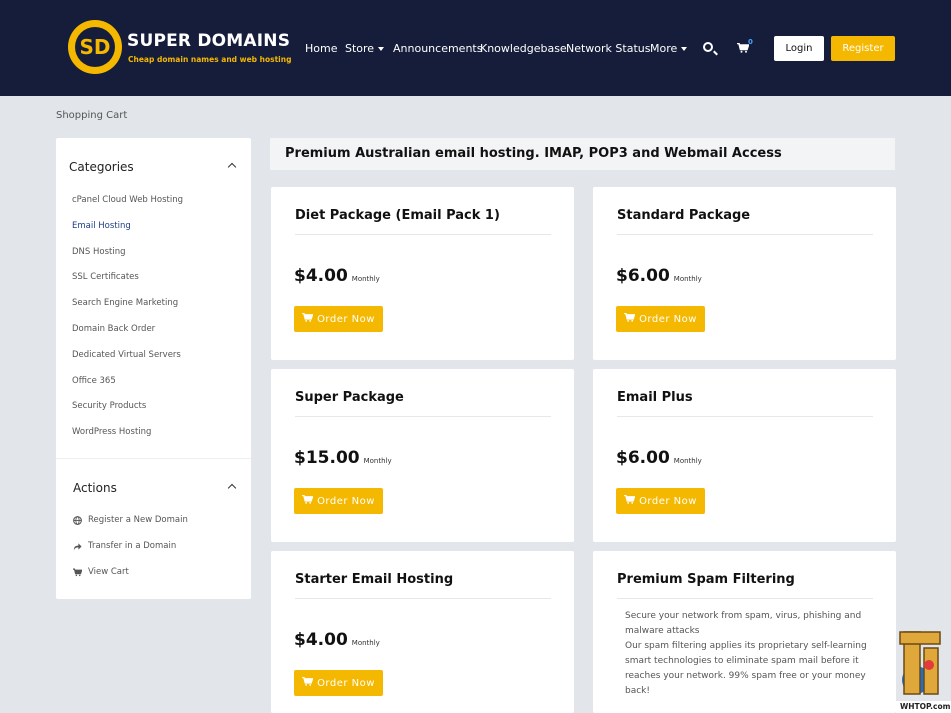 Image resolution: width=951 pixels, height=713 pixels. I want to click on nav-store-label: Store, so click(360, 48).